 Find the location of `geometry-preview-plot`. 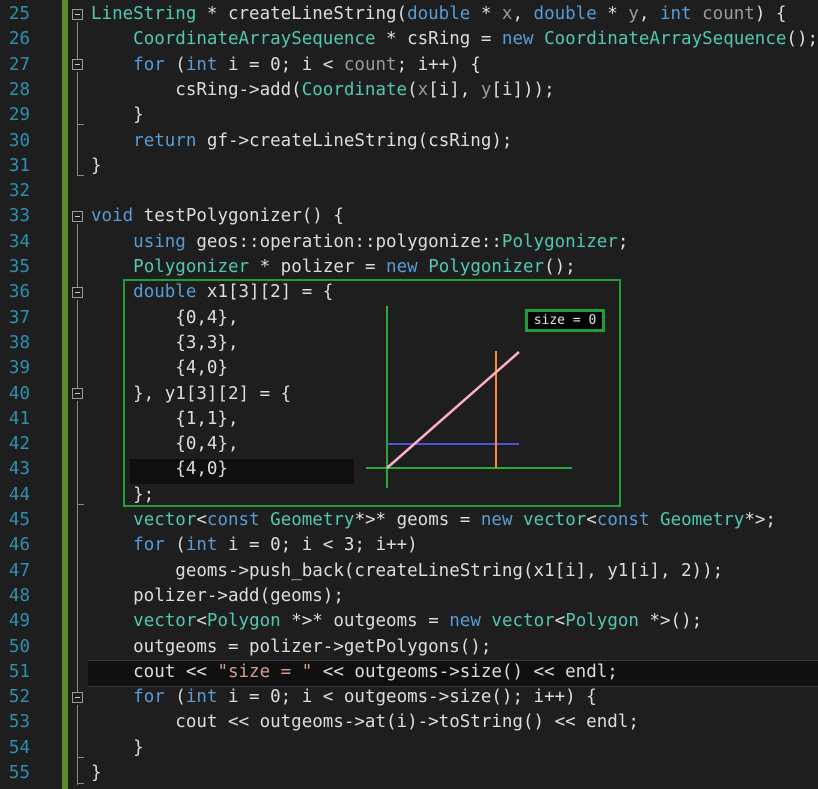

geometry-preview-plot is located at coordinates (469, 397).